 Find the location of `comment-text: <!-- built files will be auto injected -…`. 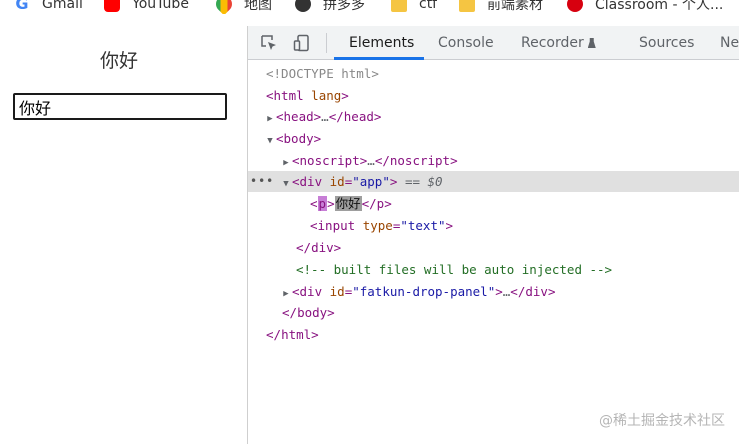

comment-text: <!-- built files will be auto injected -… is located at coordinates (454, 269).